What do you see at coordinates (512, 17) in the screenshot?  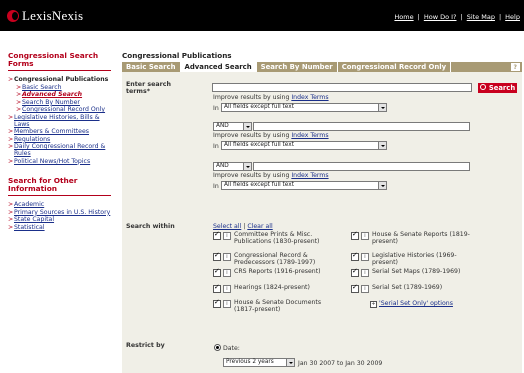 I see `help-link: Help` at bounding box center [512, 17].